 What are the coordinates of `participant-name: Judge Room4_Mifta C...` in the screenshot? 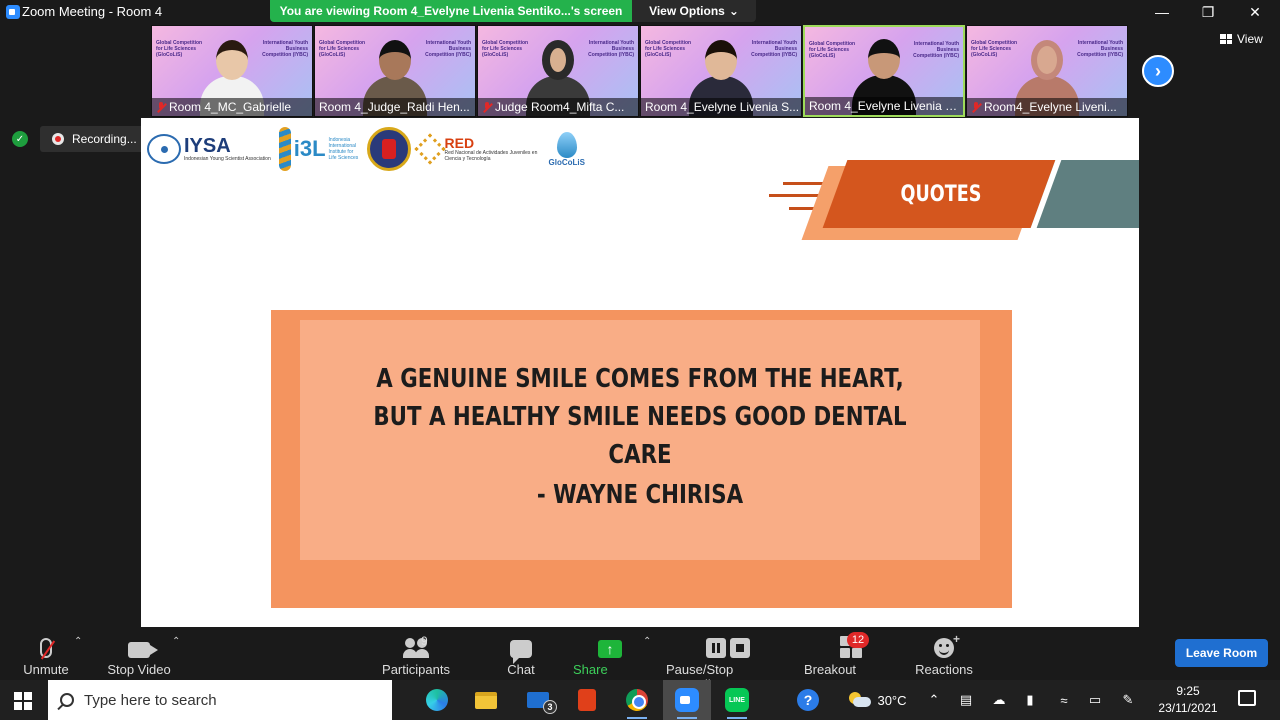 It's located at (560, 107).